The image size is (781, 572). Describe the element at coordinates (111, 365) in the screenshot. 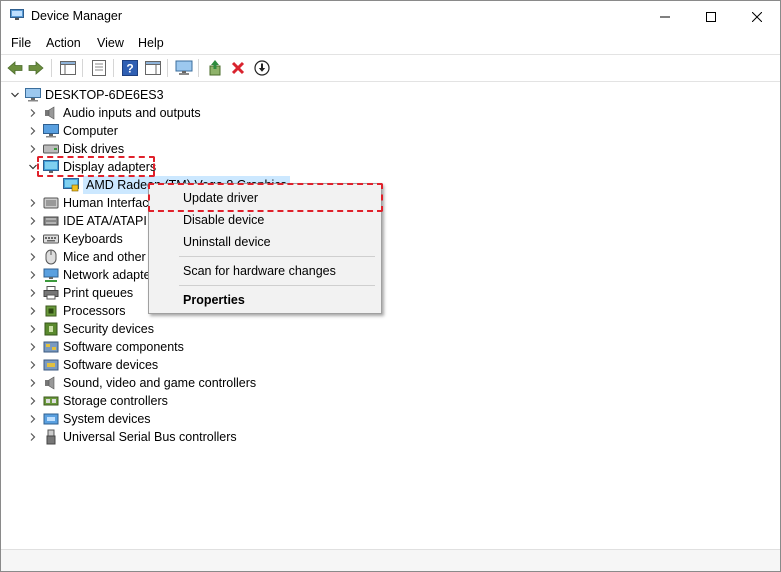

I see `category-label: Software devices` at that location.